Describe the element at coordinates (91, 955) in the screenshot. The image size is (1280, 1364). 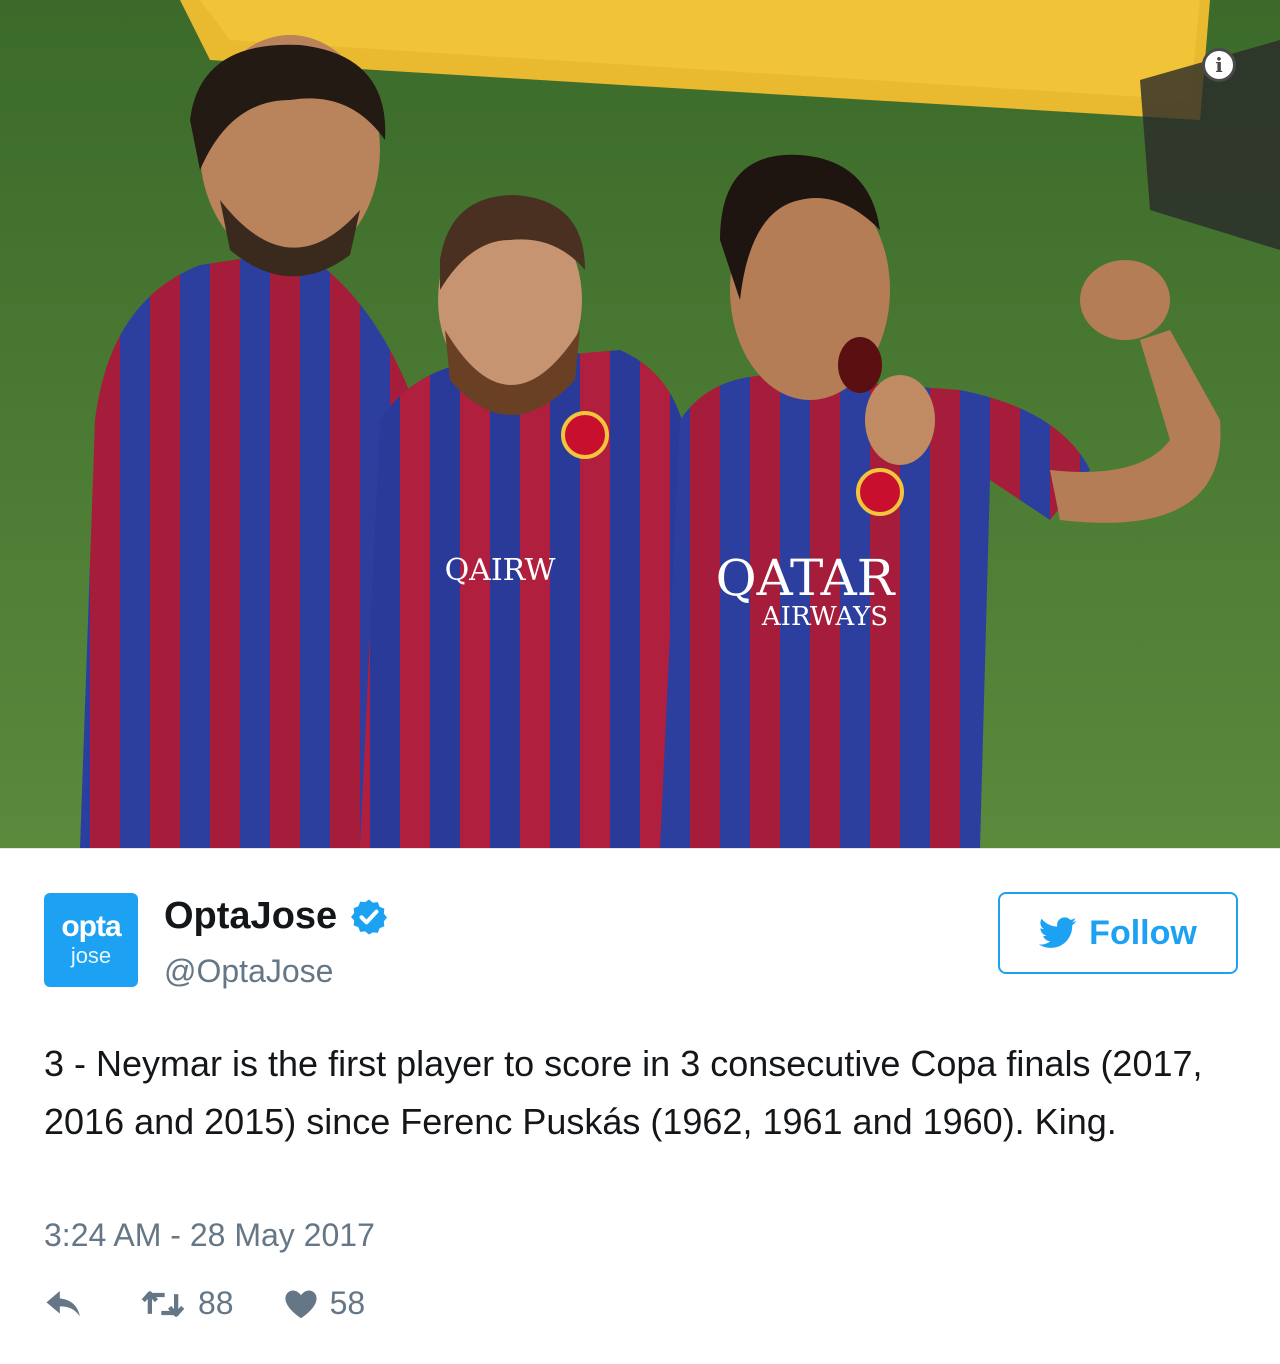
I see `avatar-line2: jose` at that location.